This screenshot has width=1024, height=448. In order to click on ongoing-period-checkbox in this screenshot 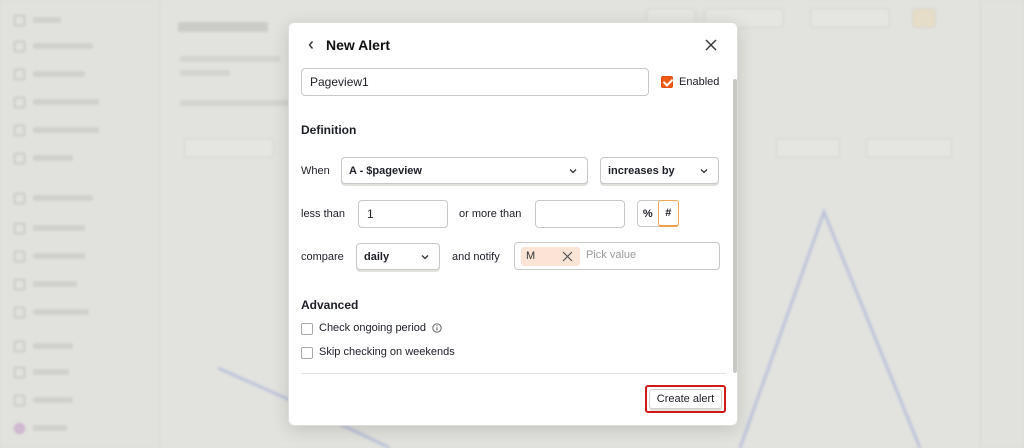, I will do `click(307, 329)`.